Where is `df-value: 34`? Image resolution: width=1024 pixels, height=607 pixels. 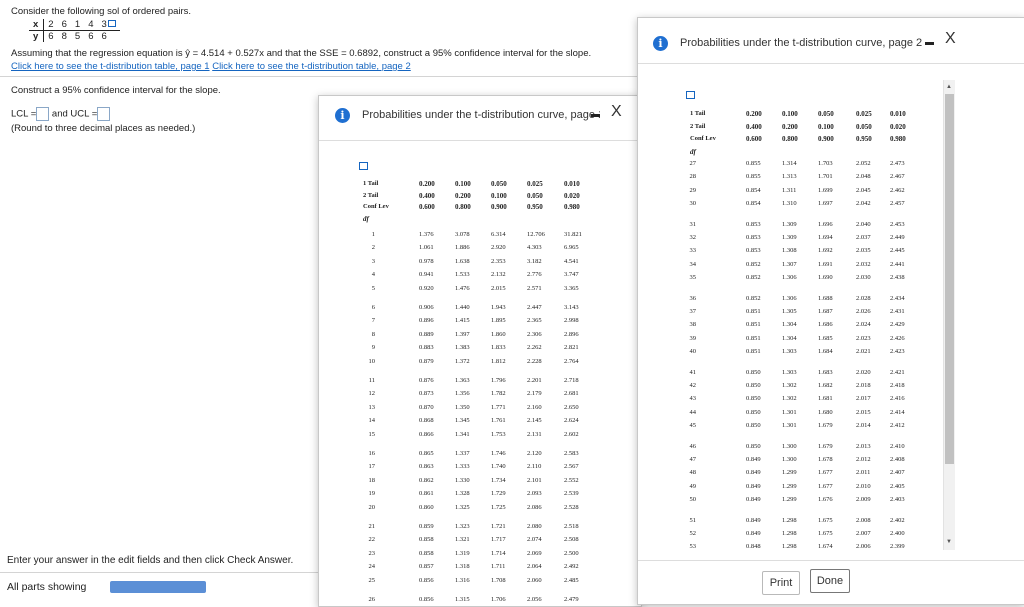 df-value: 34 is located at coordinates (693, 264).